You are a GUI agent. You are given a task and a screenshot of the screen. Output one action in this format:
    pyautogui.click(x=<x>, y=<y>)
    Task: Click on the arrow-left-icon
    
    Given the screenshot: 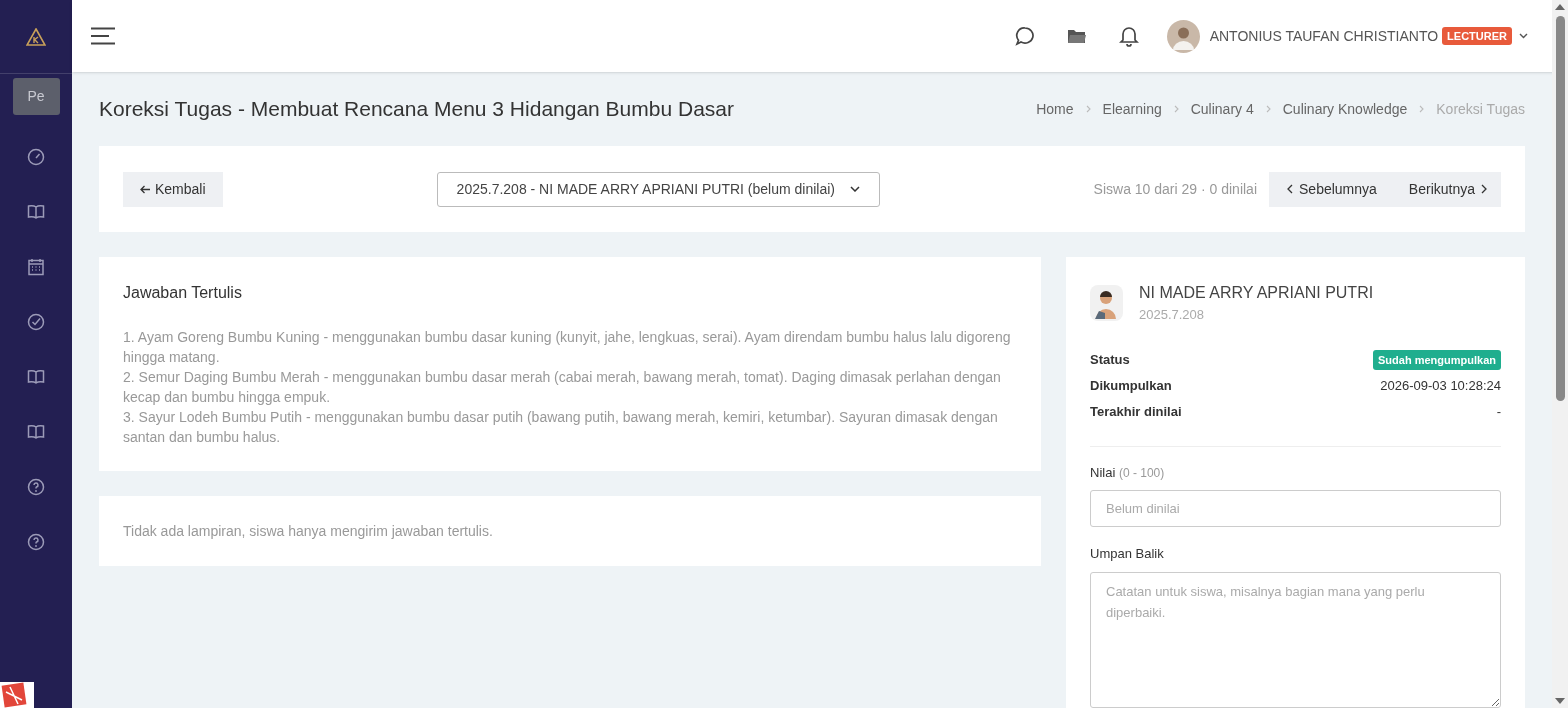 What is the action you would take?
    pyautogui.click(x=145, y=189)
    